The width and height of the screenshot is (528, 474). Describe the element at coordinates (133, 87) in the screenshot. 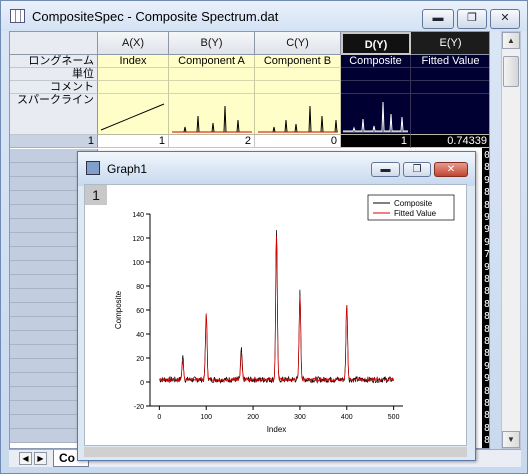

I see `comments-cell-a` at that location.